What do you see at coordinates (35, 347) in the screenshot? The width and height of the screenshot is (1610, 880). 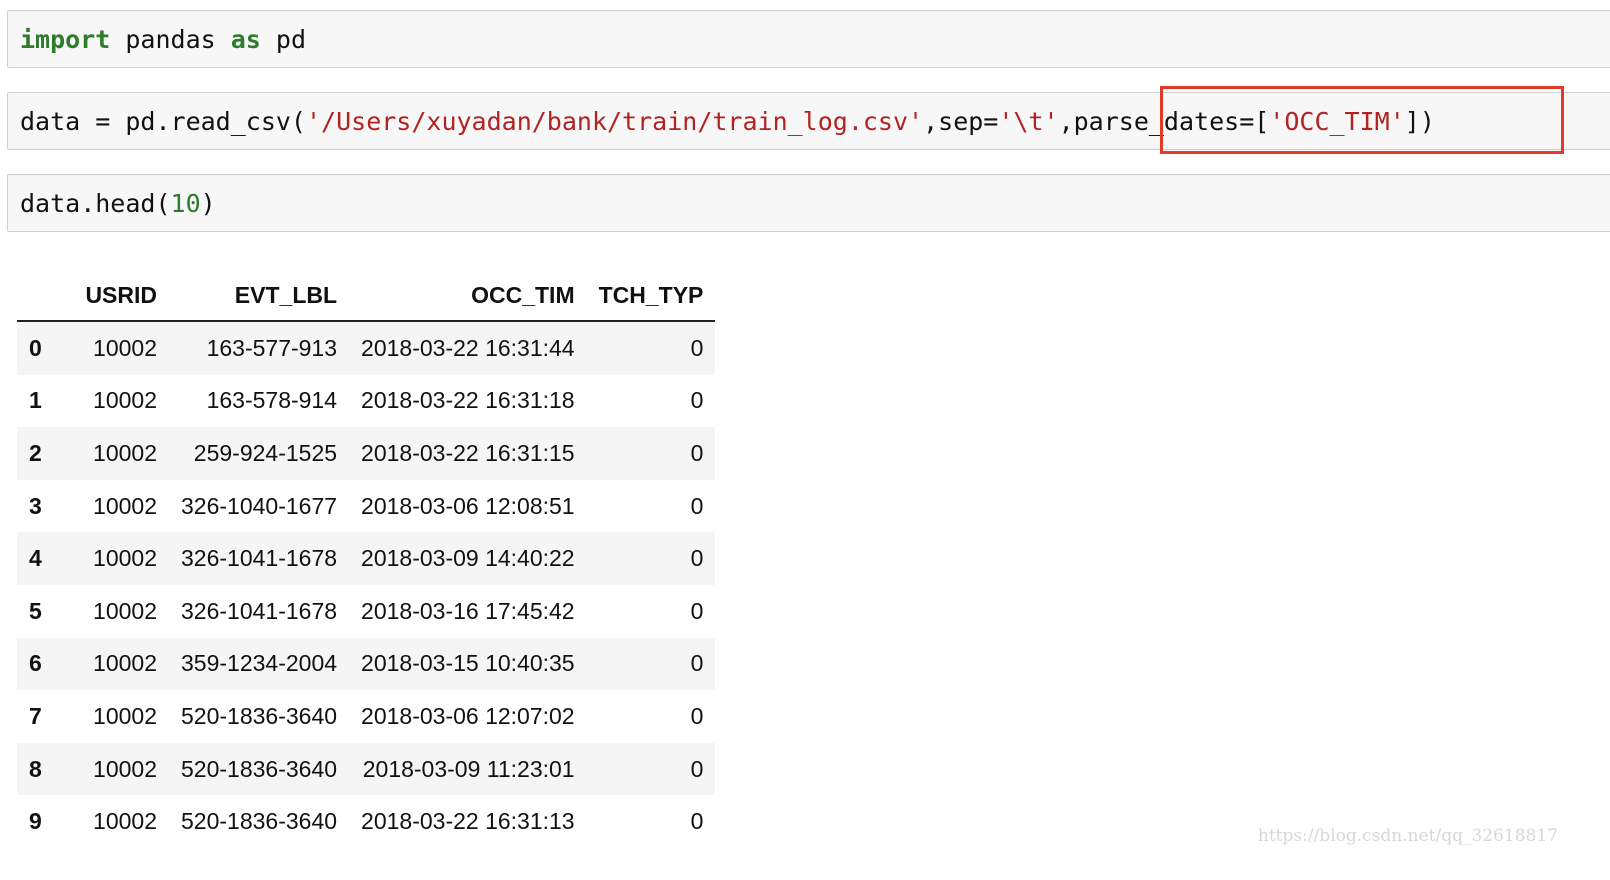 I see `row-index: 0` at bounding box center [35, 347].